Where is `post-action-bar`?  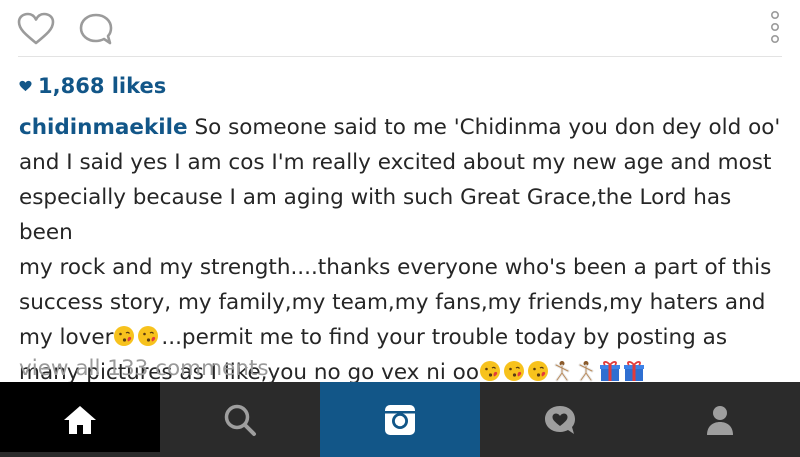
post-action-bar is located at coordinates (400, 28).